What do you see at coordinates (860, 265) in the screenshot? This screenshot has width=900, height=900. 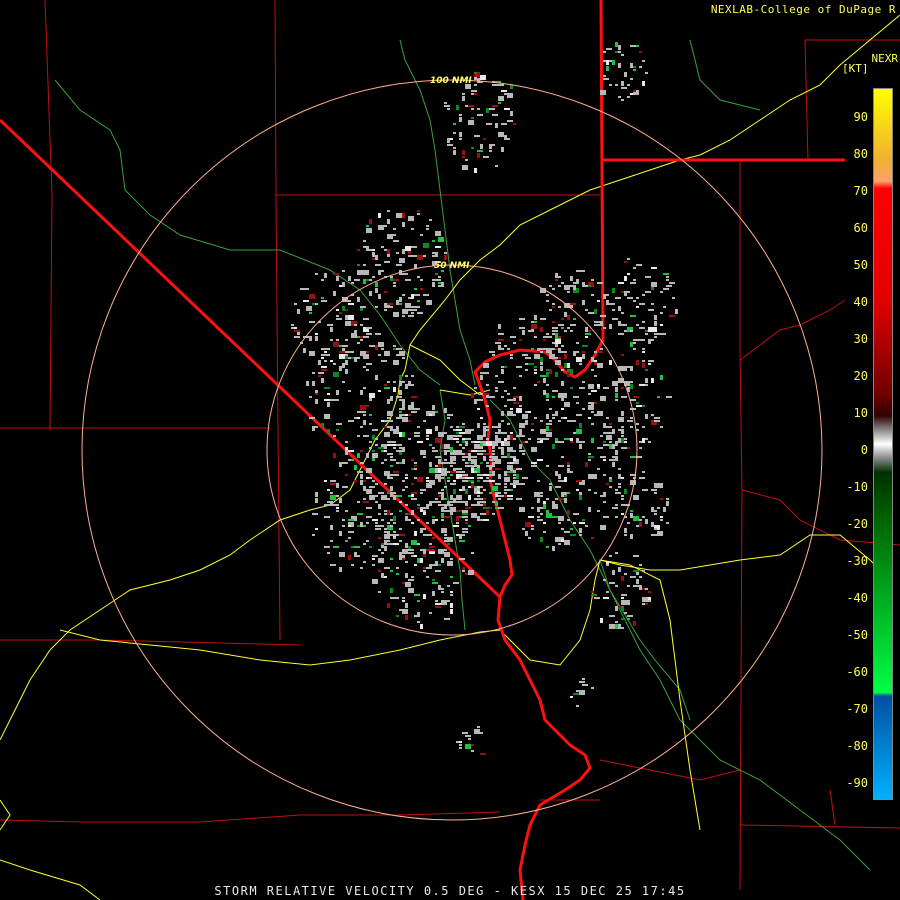 I see `velocity-tick: 50` at bounding box center [860, 265].